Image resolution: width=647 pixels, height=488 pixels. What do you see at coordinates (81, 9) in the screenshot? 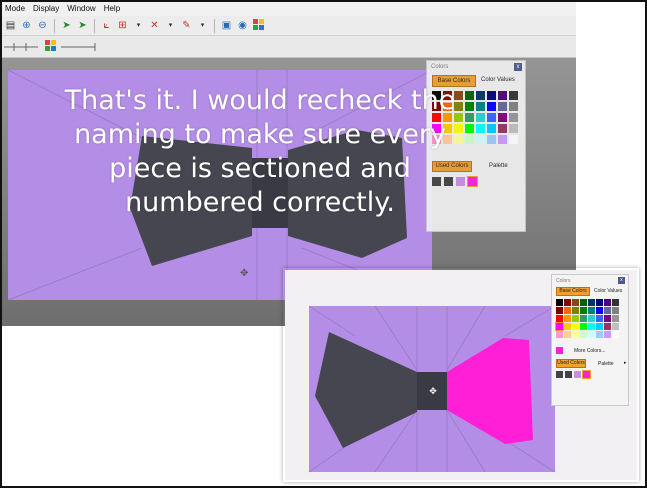
I see `menu-window: Window` at bounding box center [81, 9].